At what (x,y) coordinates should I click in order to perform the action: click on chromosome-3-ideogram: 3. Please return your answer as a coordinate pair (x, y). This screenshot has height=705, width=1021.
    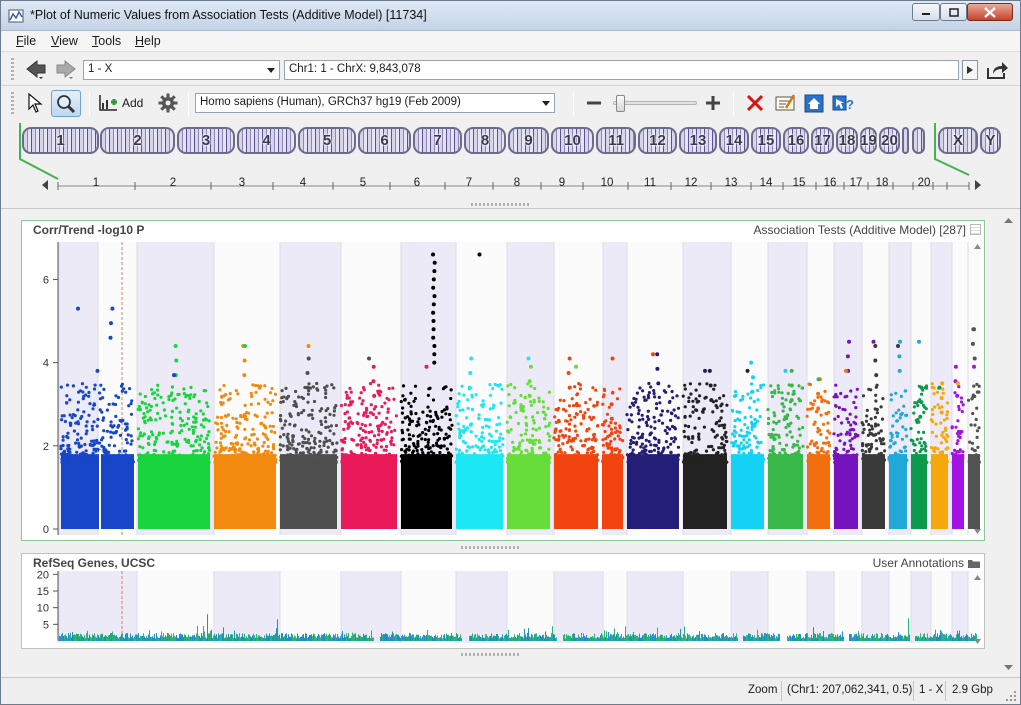
    Looking at the image, I should click on (206, 140).